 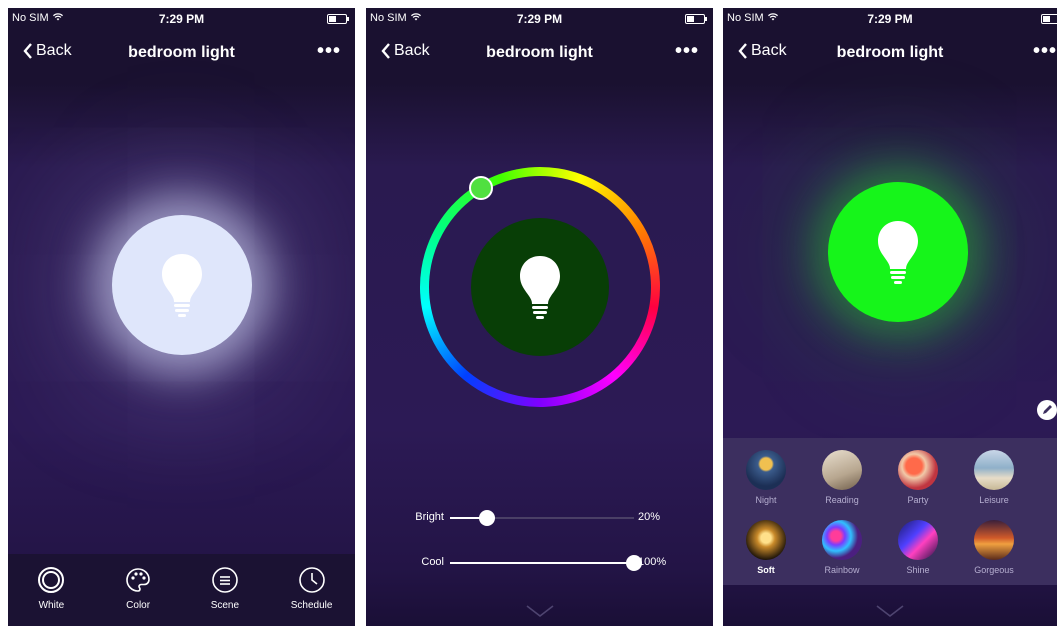 I want to click on edit-scene-button, so click(x=1047, y=410).